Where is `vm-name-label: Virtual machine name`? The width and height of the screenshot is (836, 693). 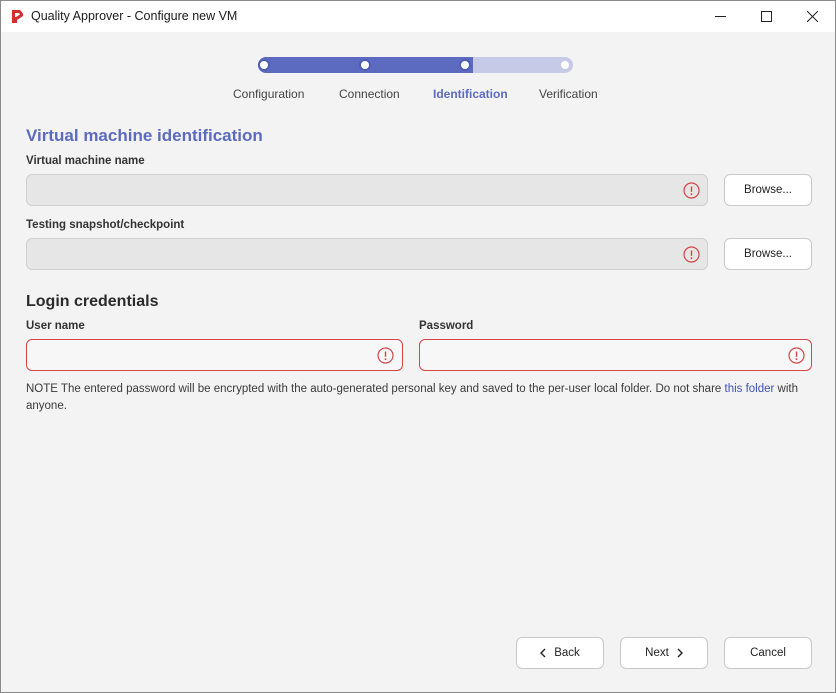
vm-name-label: Virtual machine name is located at coordinates (85, 161).